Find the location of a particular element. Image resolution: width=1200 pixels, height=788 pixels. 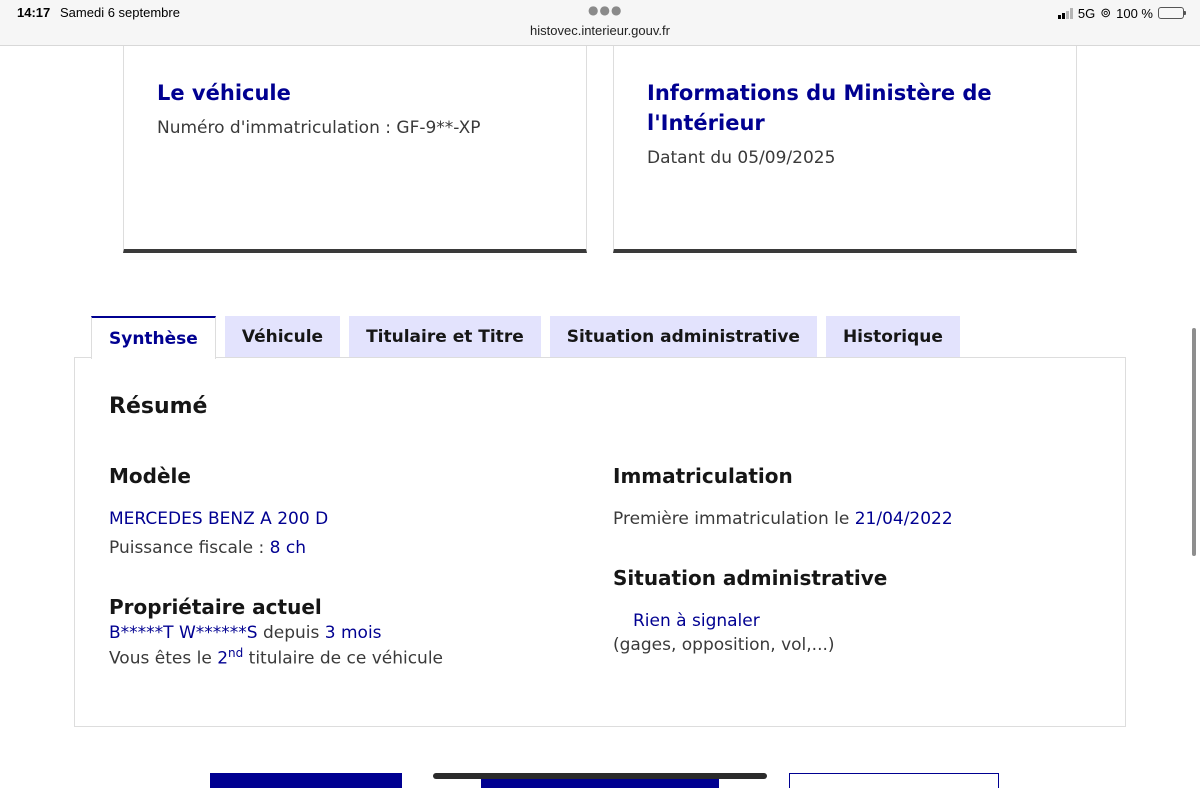

vehicle-card-title: Le véhicule is located at coordinates (224, 93).